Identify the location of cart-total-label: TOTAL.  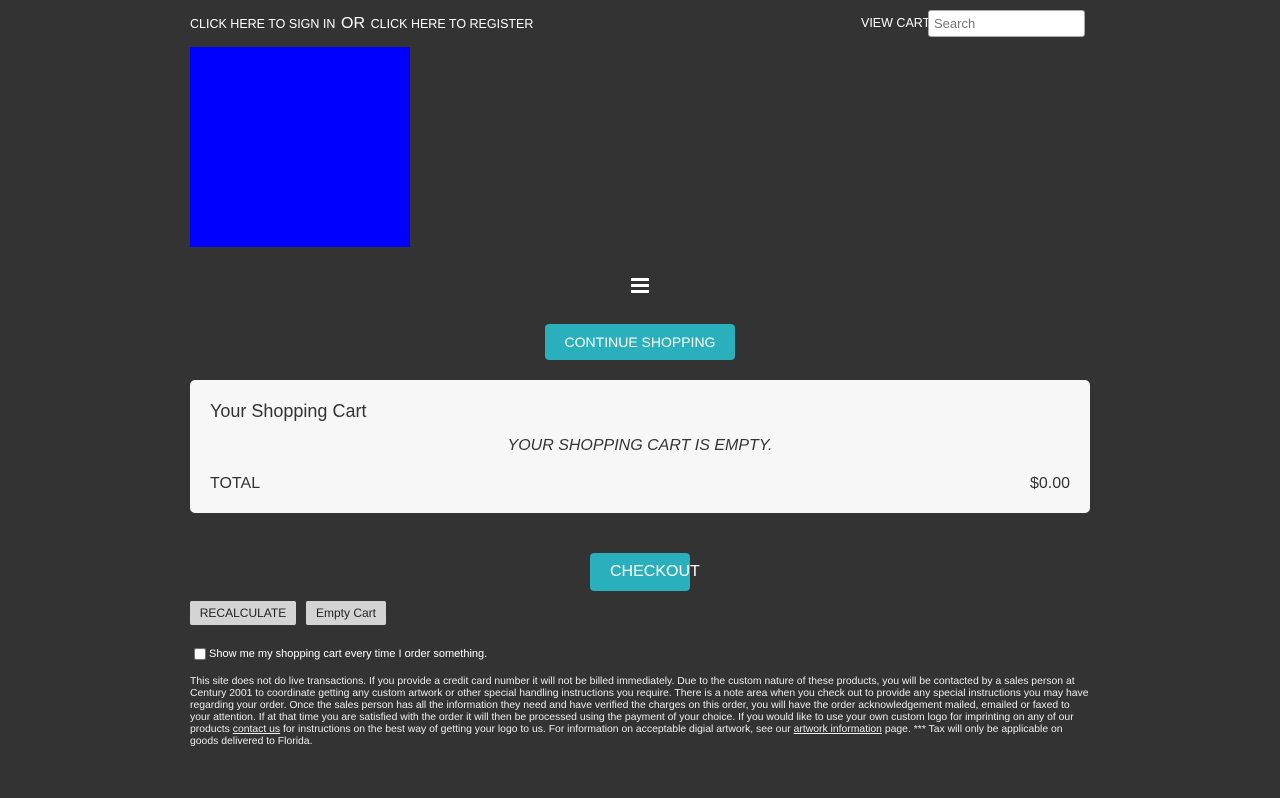
(235, 483).